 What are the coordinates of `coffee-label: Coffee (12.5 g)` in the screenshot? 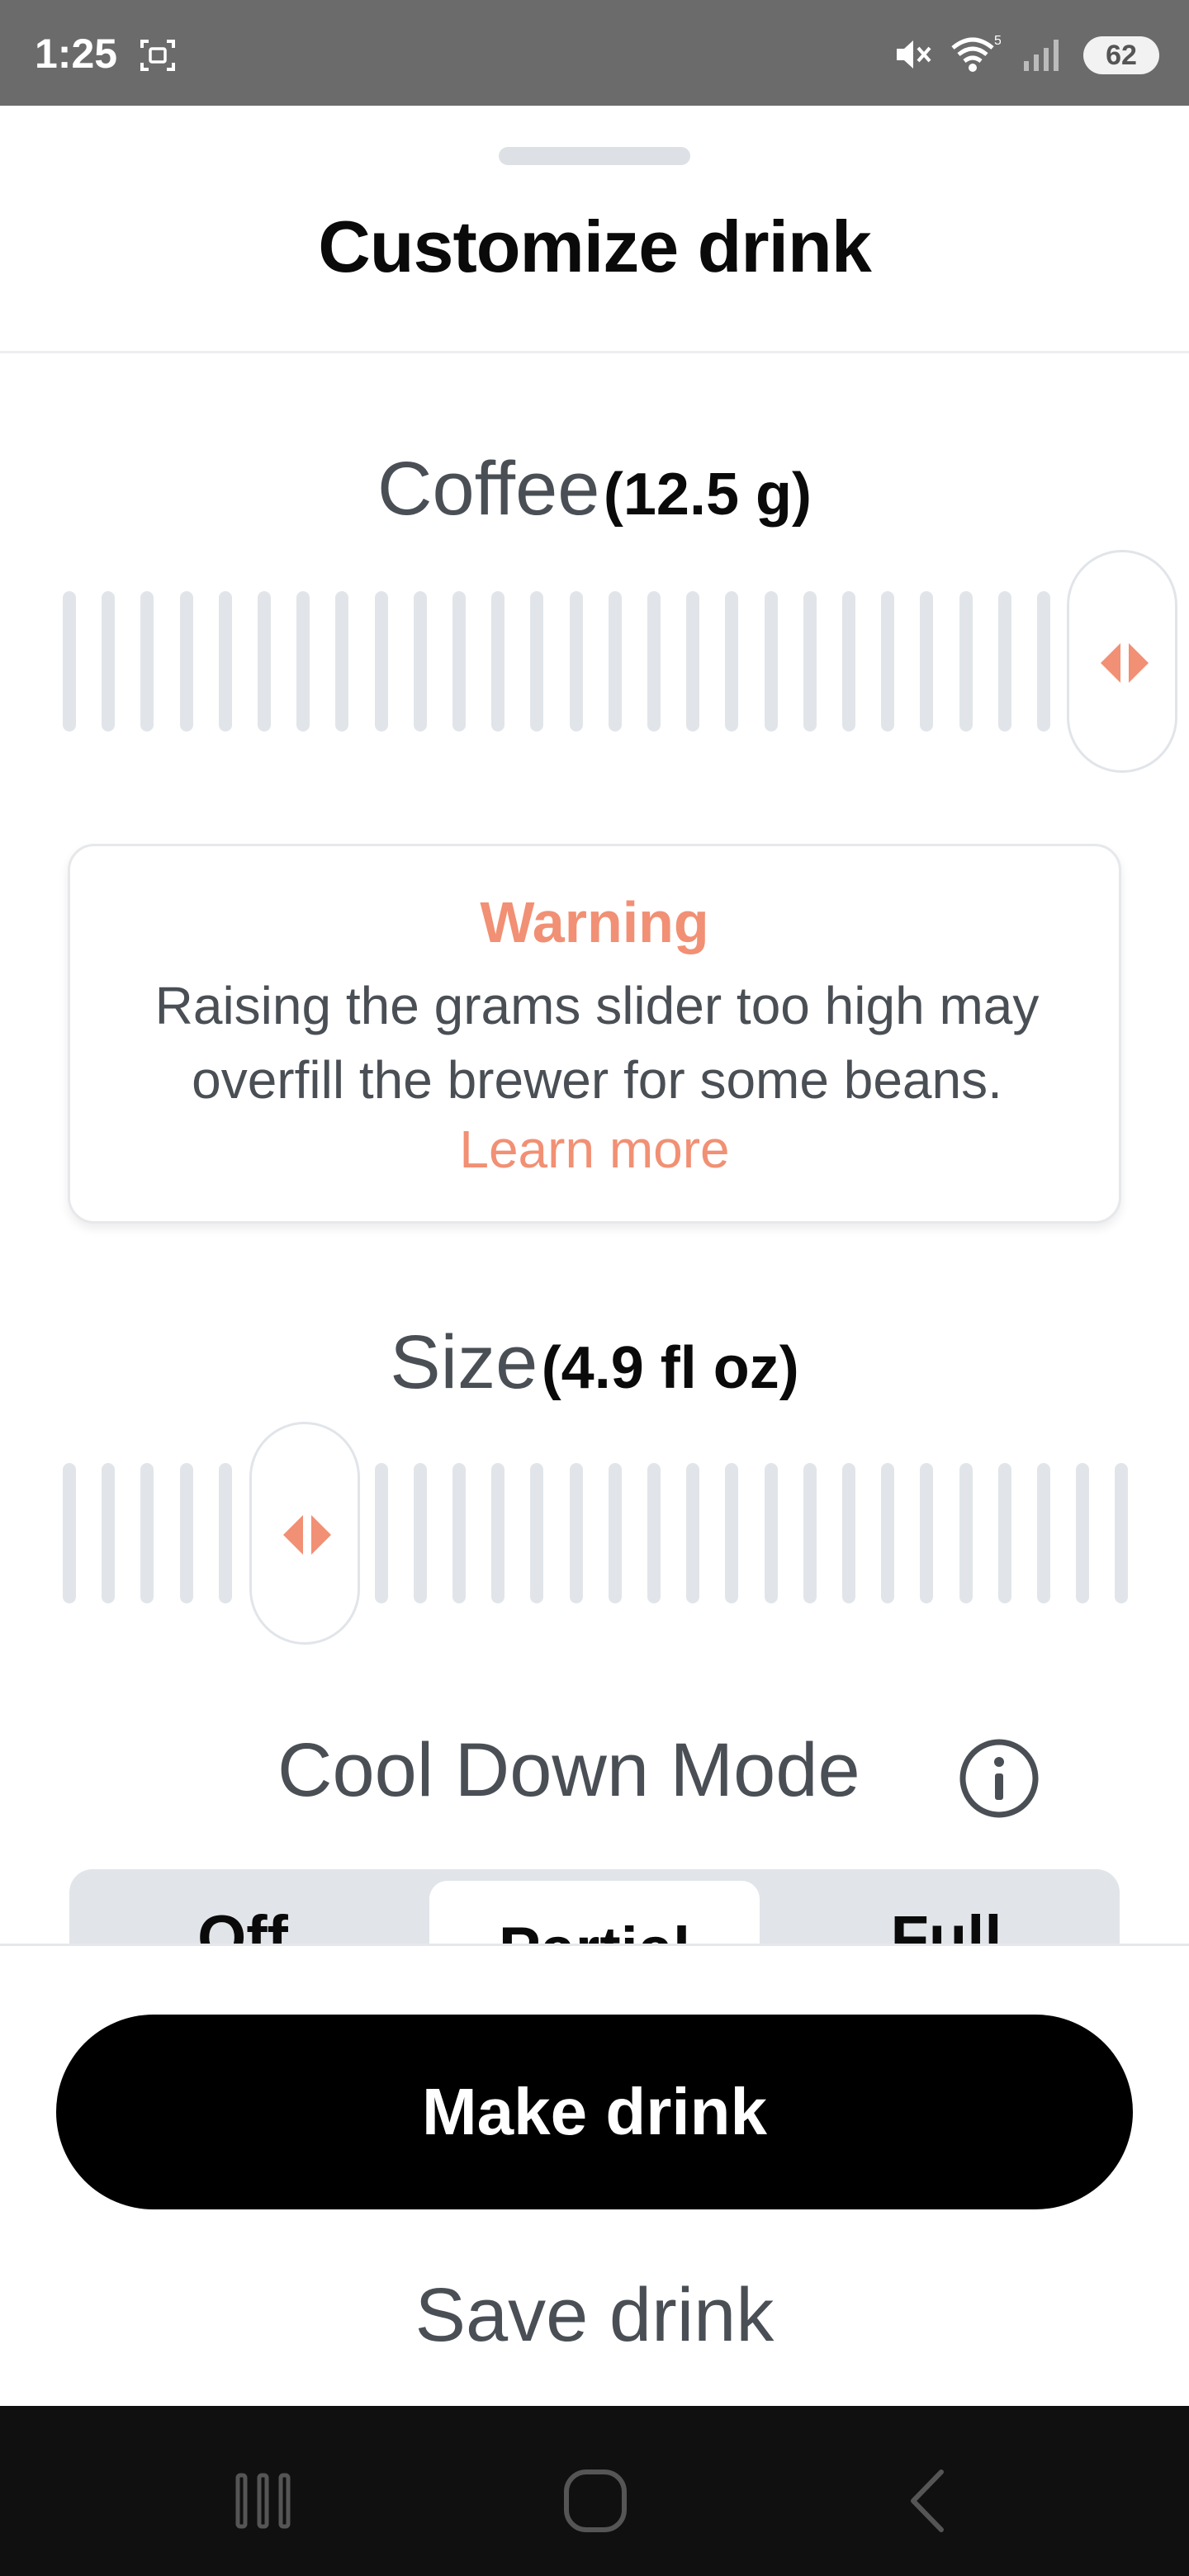 It's located at (594, 489).